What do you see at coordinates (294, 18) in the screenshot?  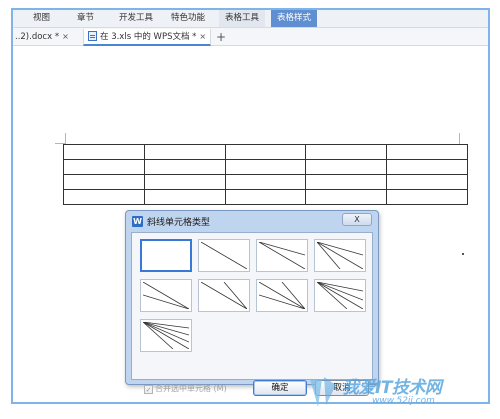 I see `menu-table-style: 表格样式` at bounding box center [294, 18].